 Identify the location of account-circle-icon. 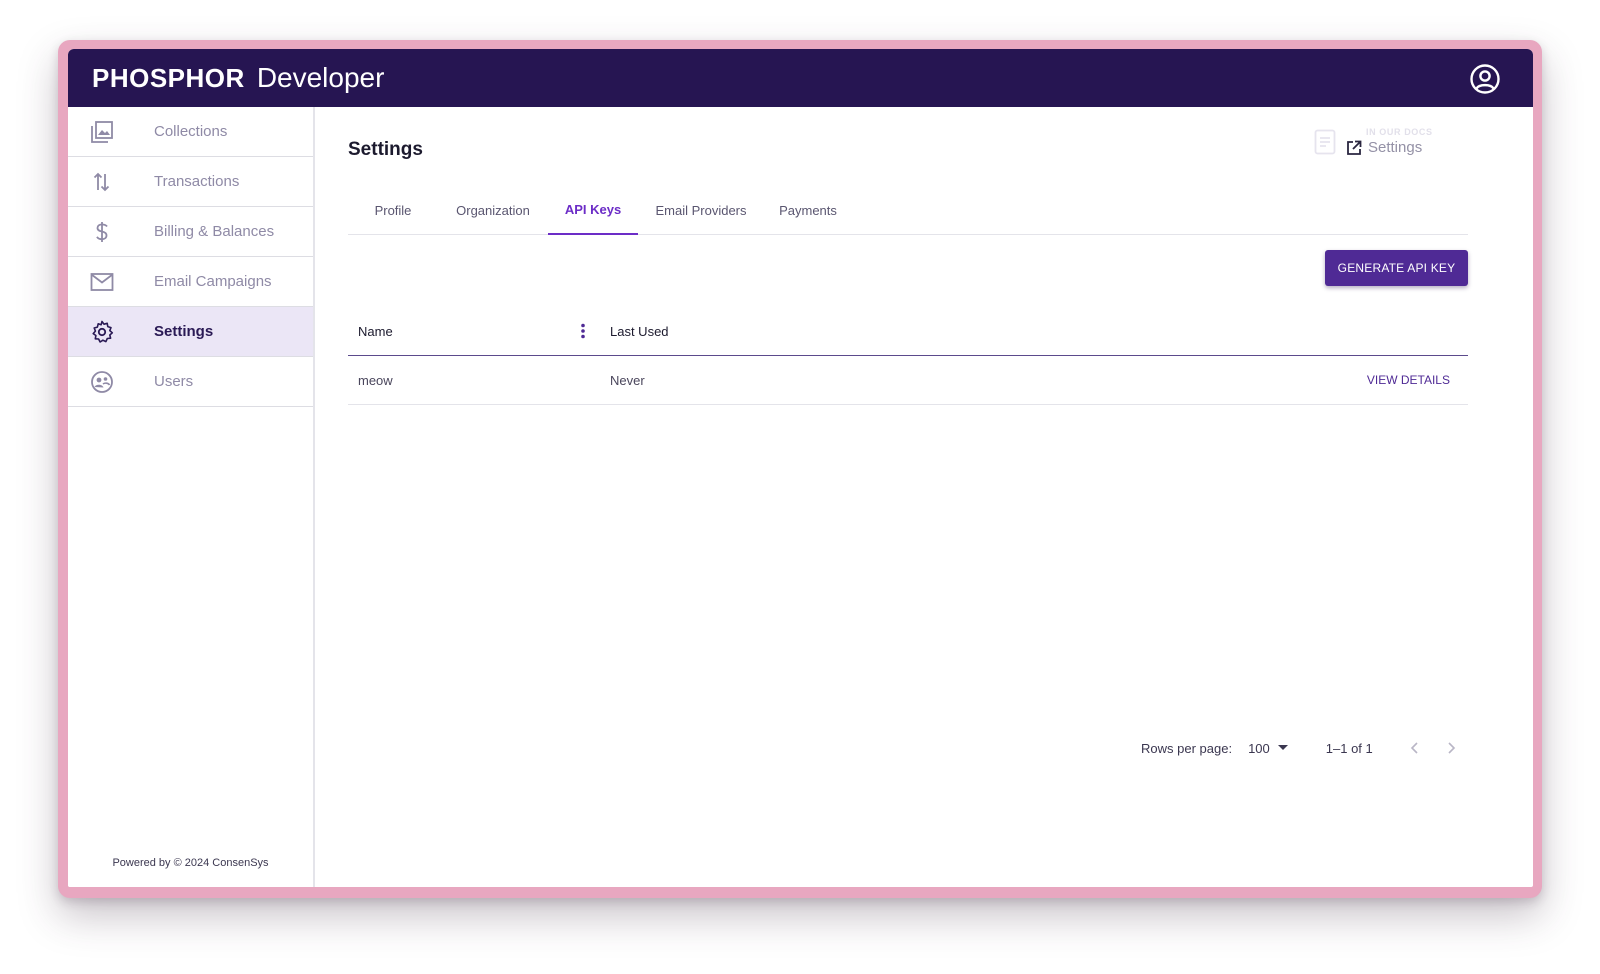
(1485, 79).